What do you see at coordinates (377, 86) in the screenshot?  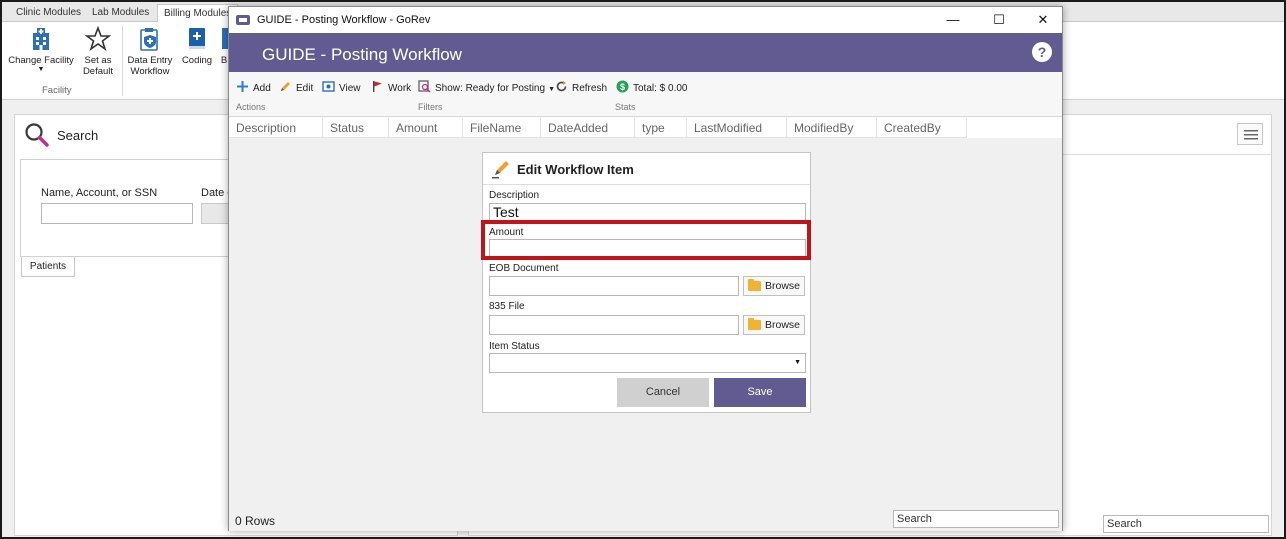 I see `flag-icon` at bounding box center [377, 86].